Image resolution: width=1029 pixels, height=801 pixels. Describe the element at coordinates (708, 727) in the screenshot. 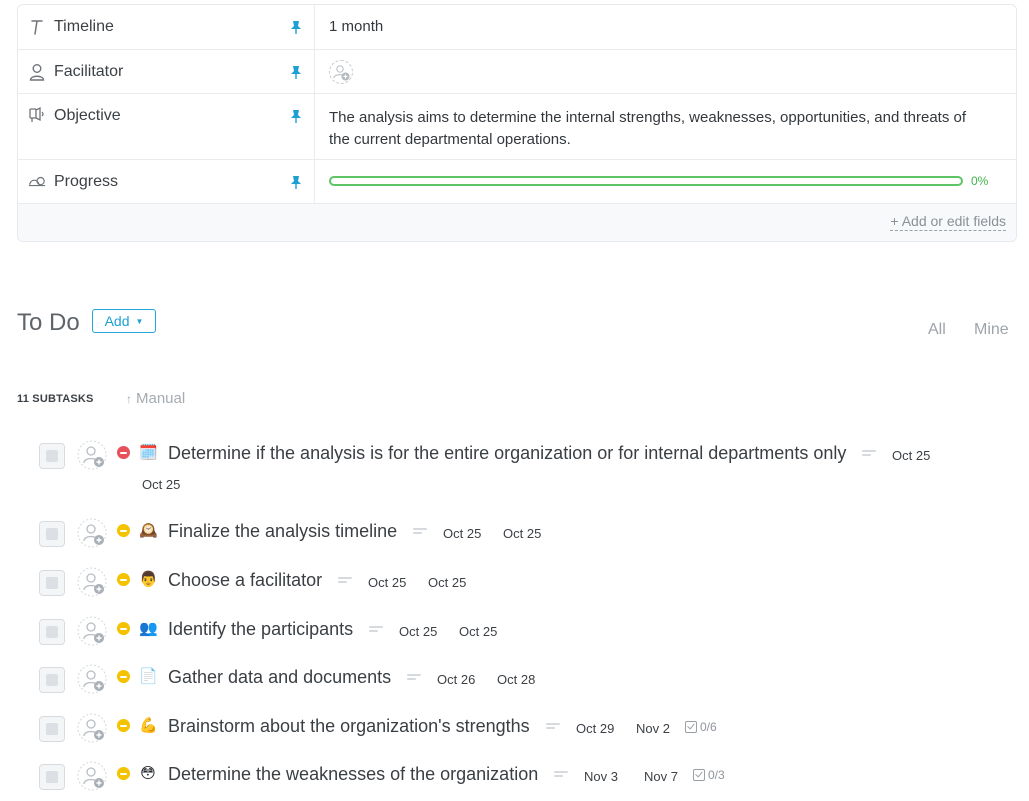

I see `checklist-label: 0/6` at that location.